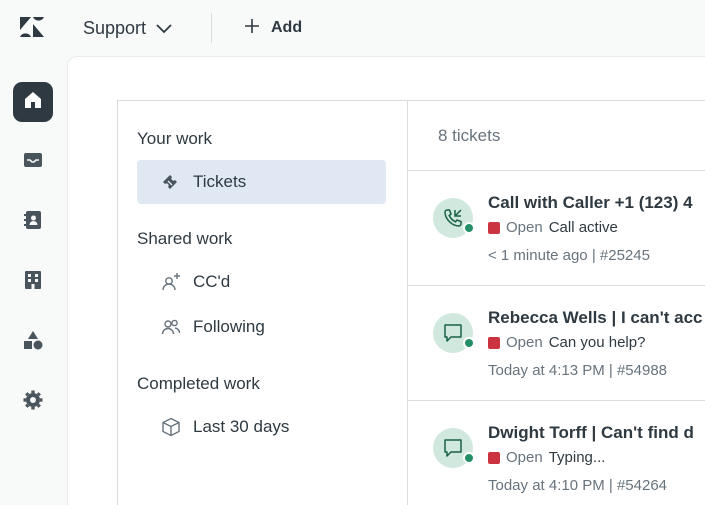  I want to click on cube-icon, so click(171, 427).